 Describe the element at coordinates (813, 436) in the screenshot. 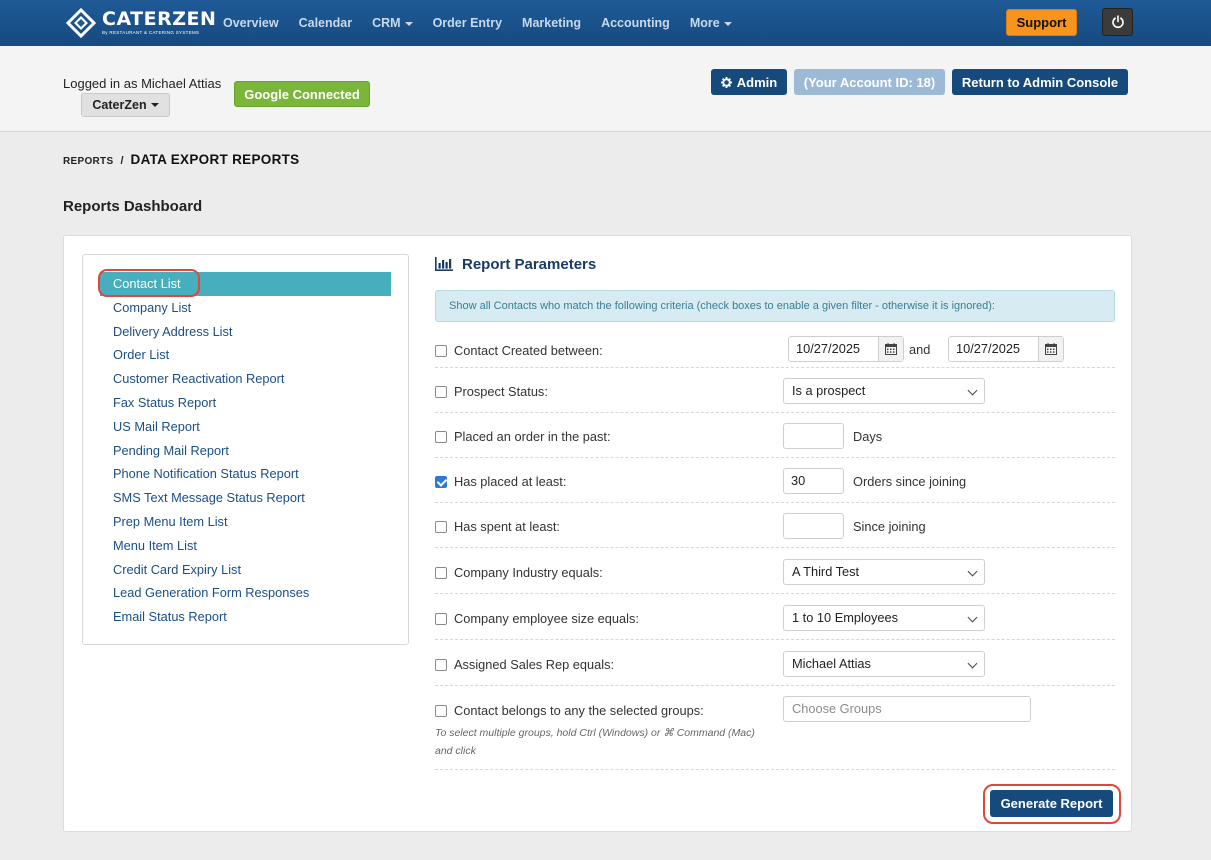

I see `days-input` at that location.